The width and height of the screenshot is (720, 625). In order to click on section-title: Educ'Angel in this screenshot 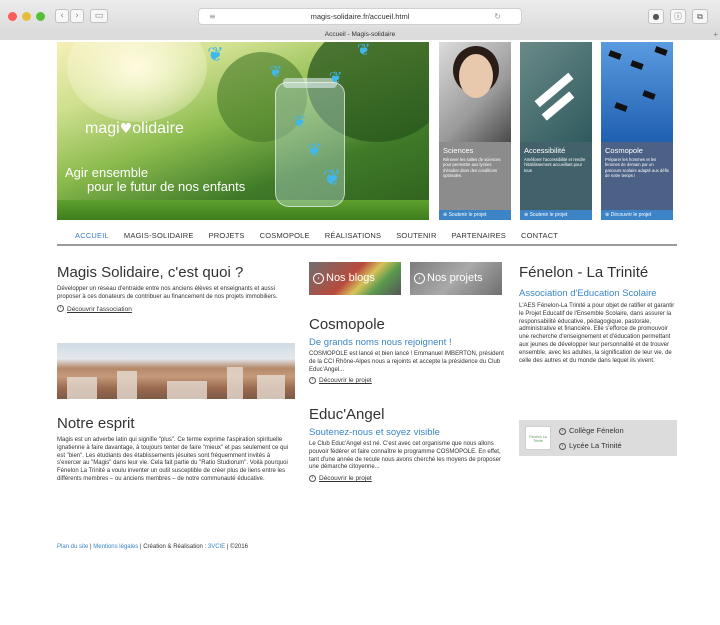, I will do `click(347, 414)`.